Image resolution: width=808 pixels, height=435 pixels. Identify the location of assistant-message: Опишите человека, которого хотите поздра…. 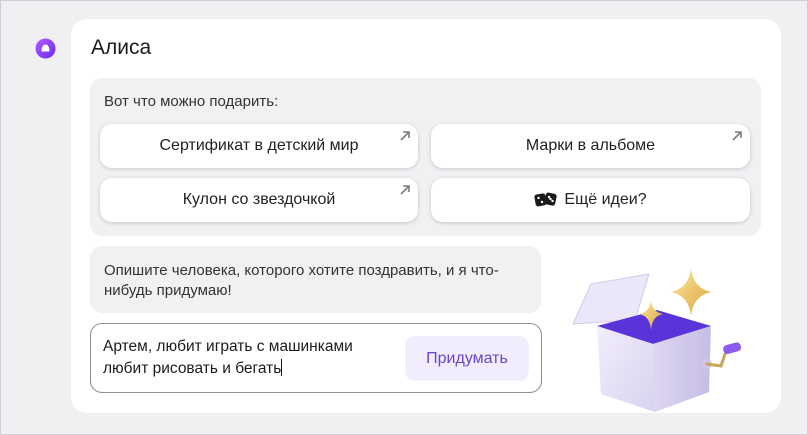
(315, 279).